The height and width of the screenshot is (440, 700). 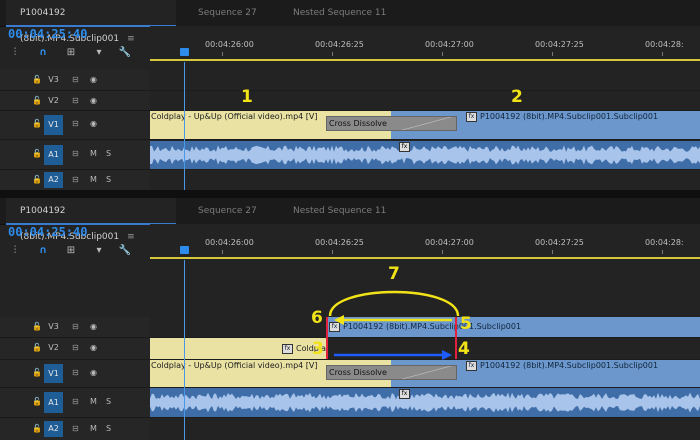 I want to click on waveform, so click(x=425, y=155).